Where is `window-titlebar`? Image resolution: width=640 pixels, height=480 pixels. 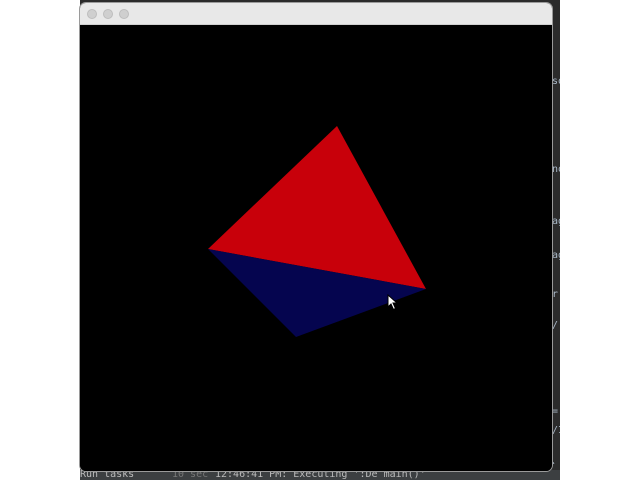 window-titlebar is located at coordinates (316, 14).